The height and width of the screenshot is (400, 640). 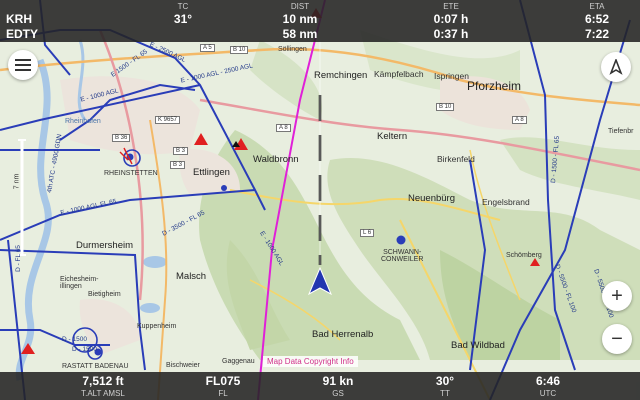 I want to click on utc-label: UTC, so click(x=548, y=393).